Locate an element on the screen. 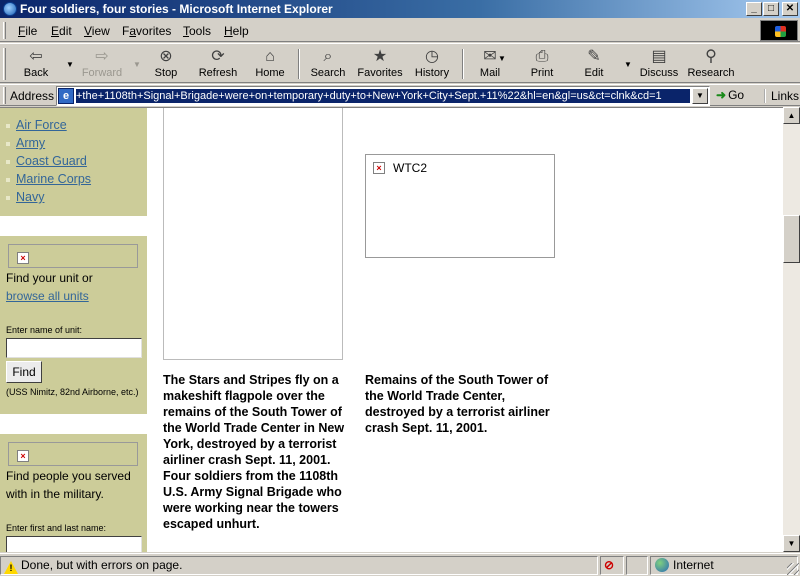 This screenshot has width=800, height=576. address-grip is located at coordinates (4, 95).